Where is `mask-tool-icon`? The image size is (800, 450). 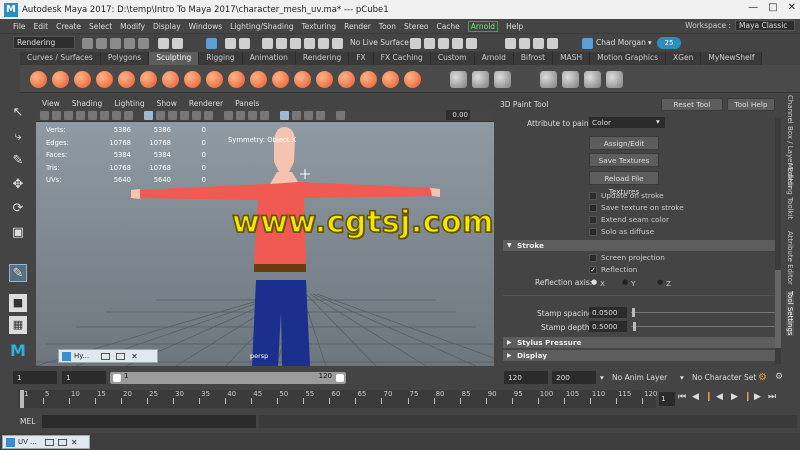
mask-tool-icon is located at coordinates (480, 79).